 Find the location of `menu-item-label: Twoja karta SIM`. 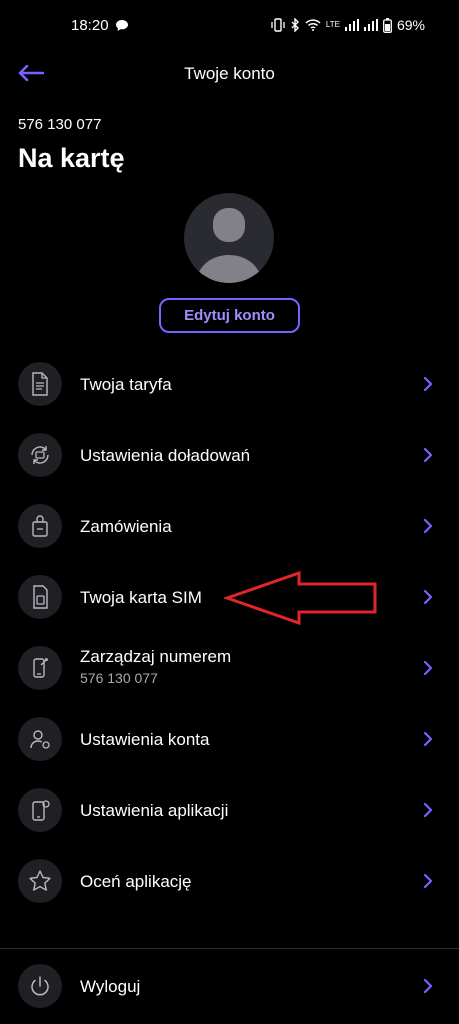

menu-item-label: Twoja karta SIM is located at coordinates (141, 597).